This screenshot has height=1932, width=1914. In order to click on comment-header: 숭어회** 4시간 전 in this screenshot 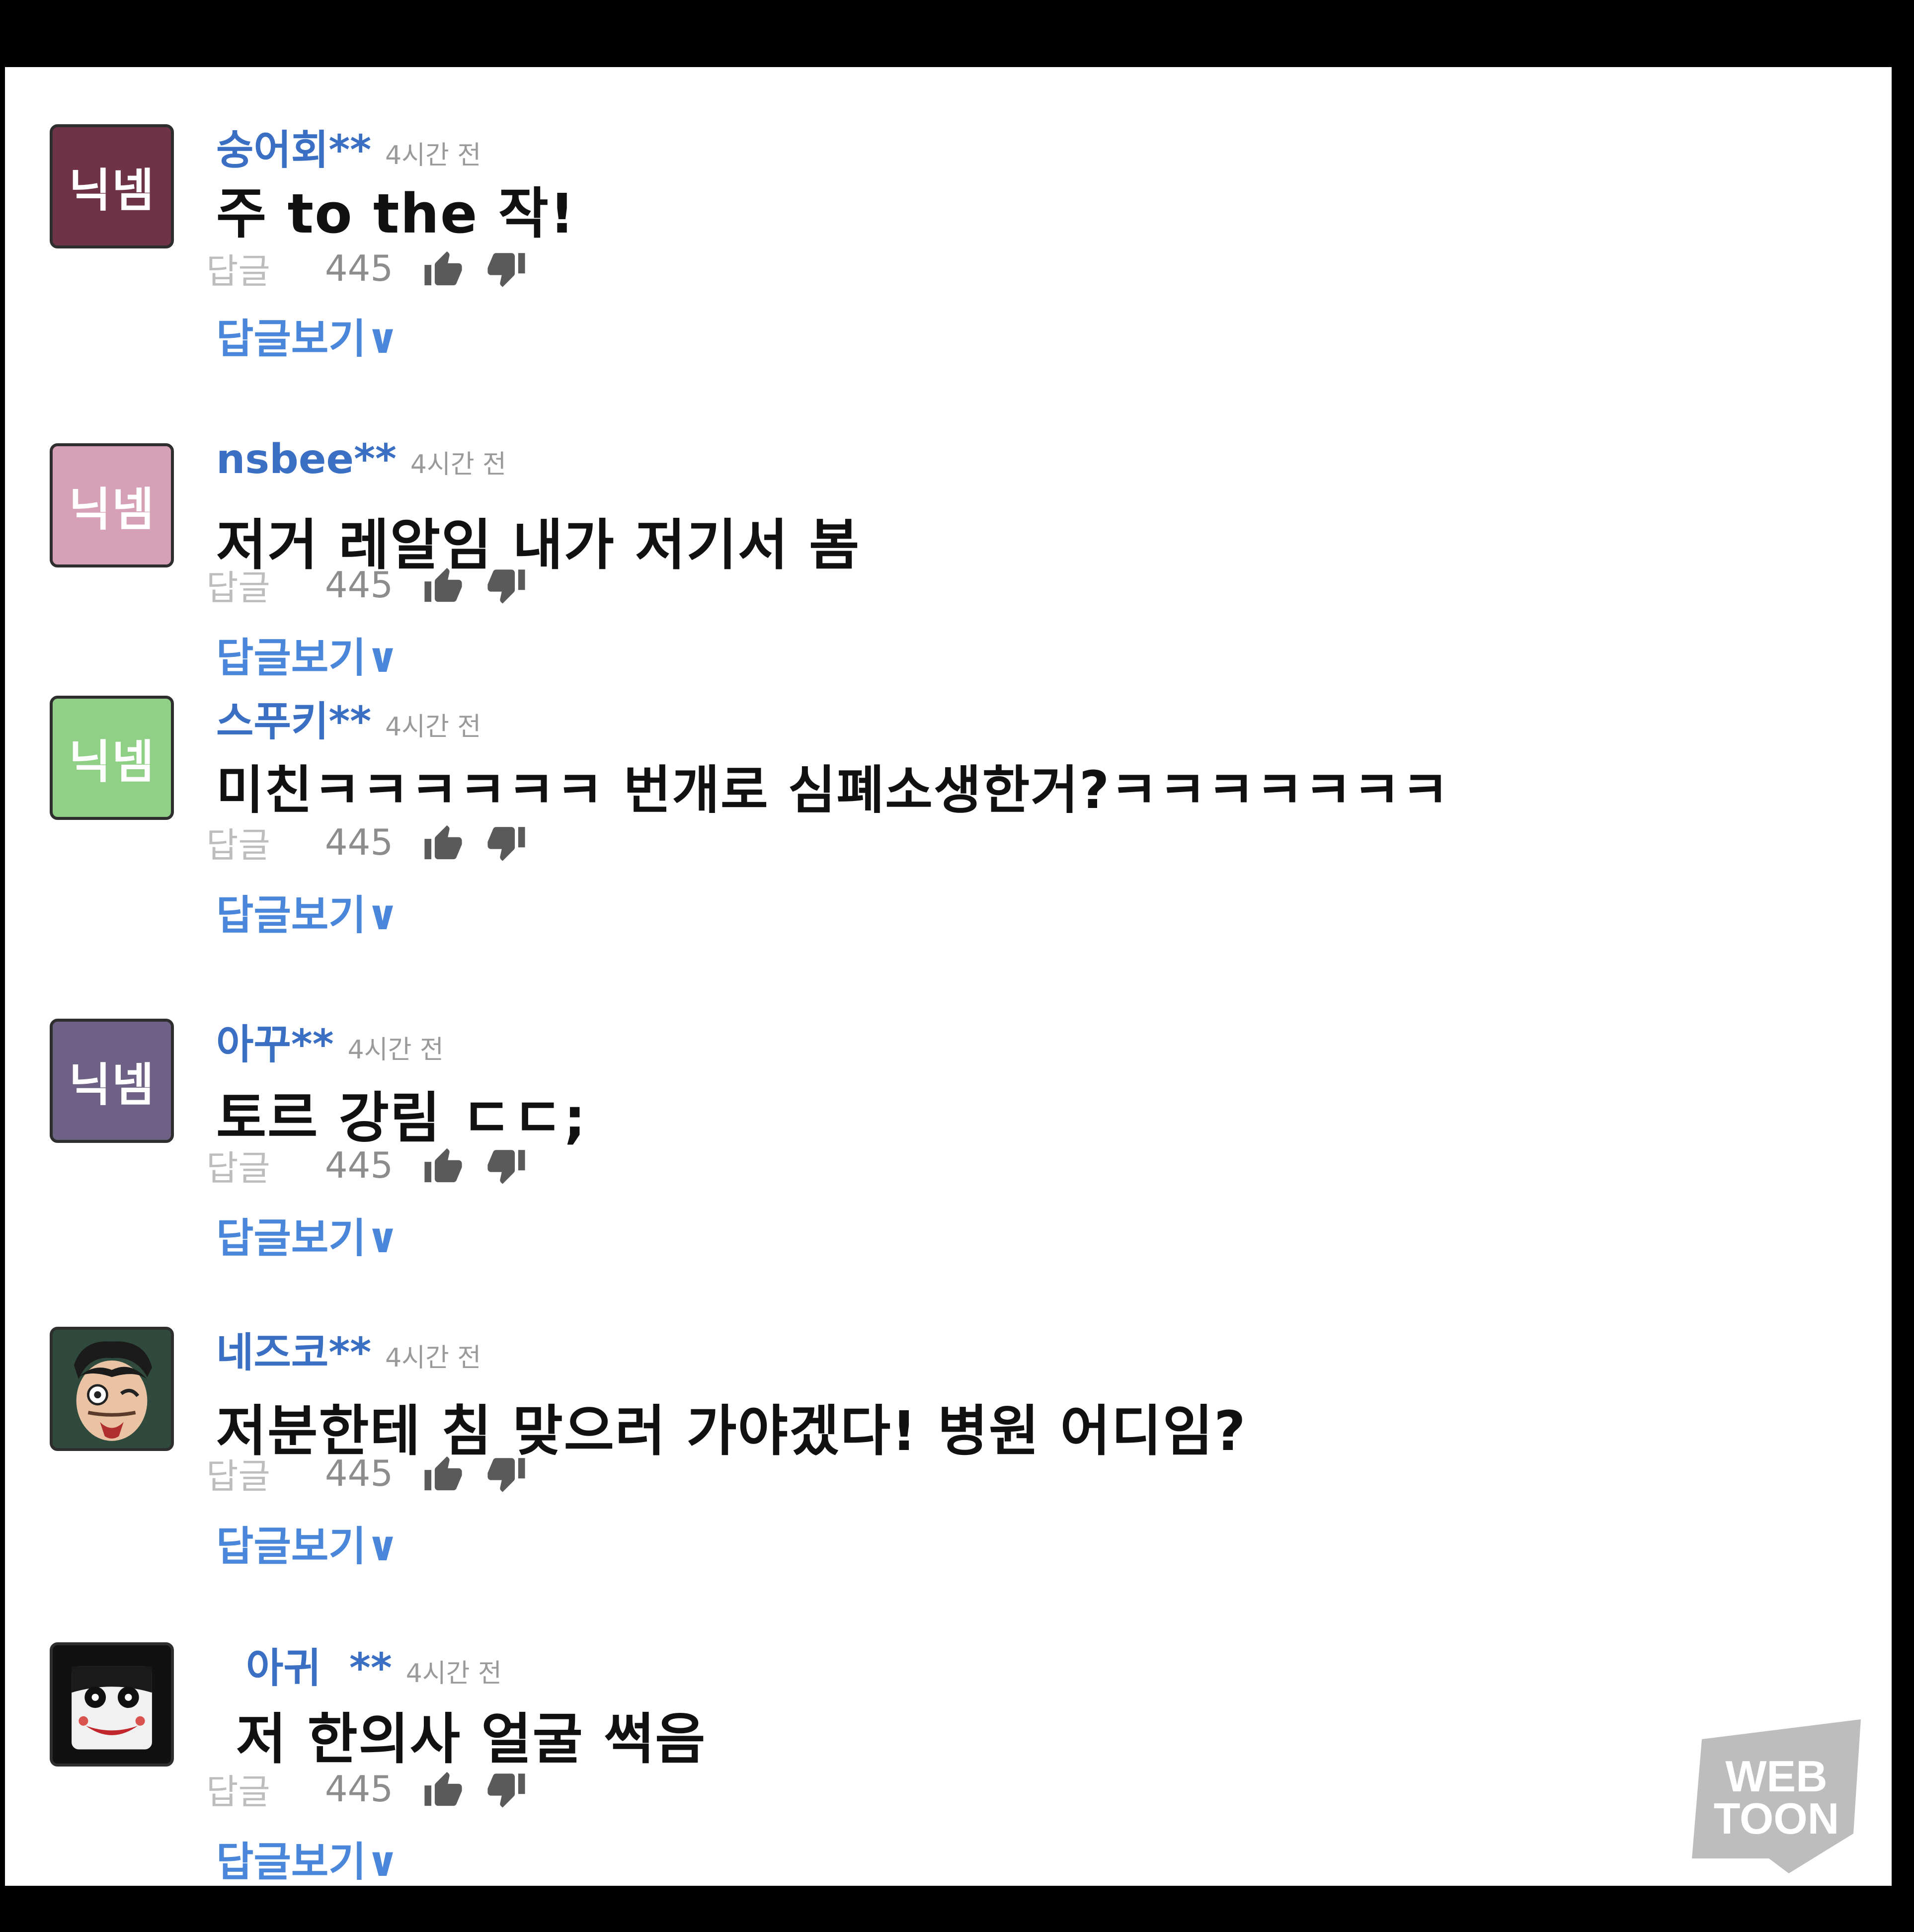, I will do `click(349, 145)`.